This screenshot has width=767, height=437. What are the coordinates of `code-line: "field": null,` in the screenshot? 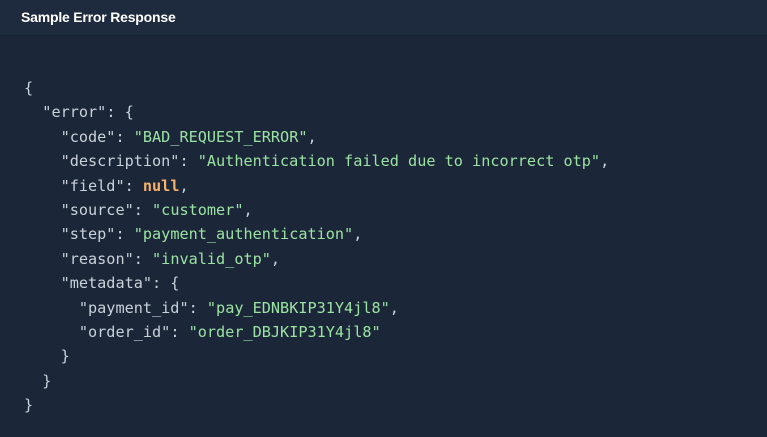 It's located at (124, 185).